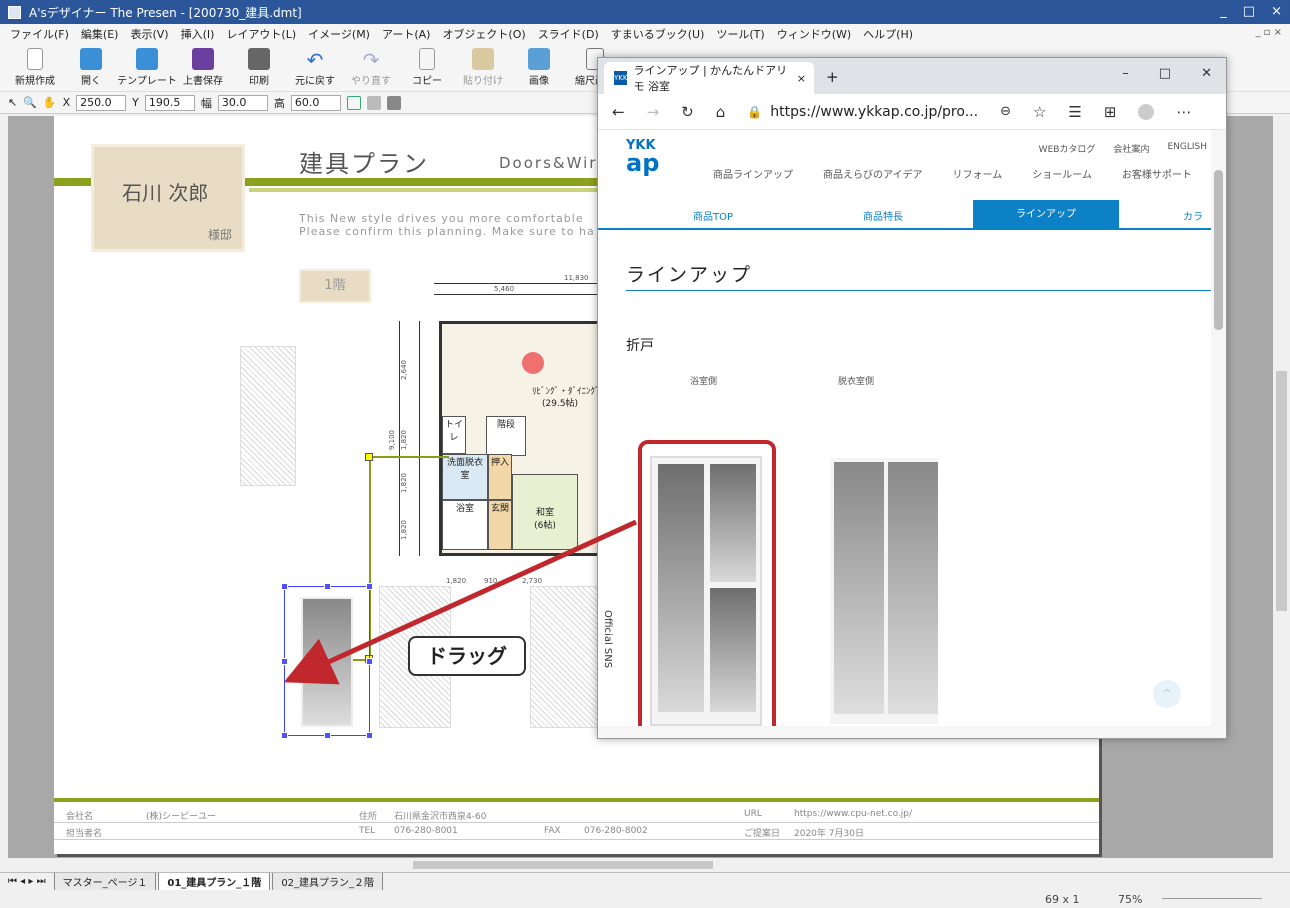 Image resolution: width=1290 pixels, height=908 pixels. What do you see at coordinates (1183, 112) in the screenshot?
I see `more-icon: ⋯` at bounding box center [1183, 112].